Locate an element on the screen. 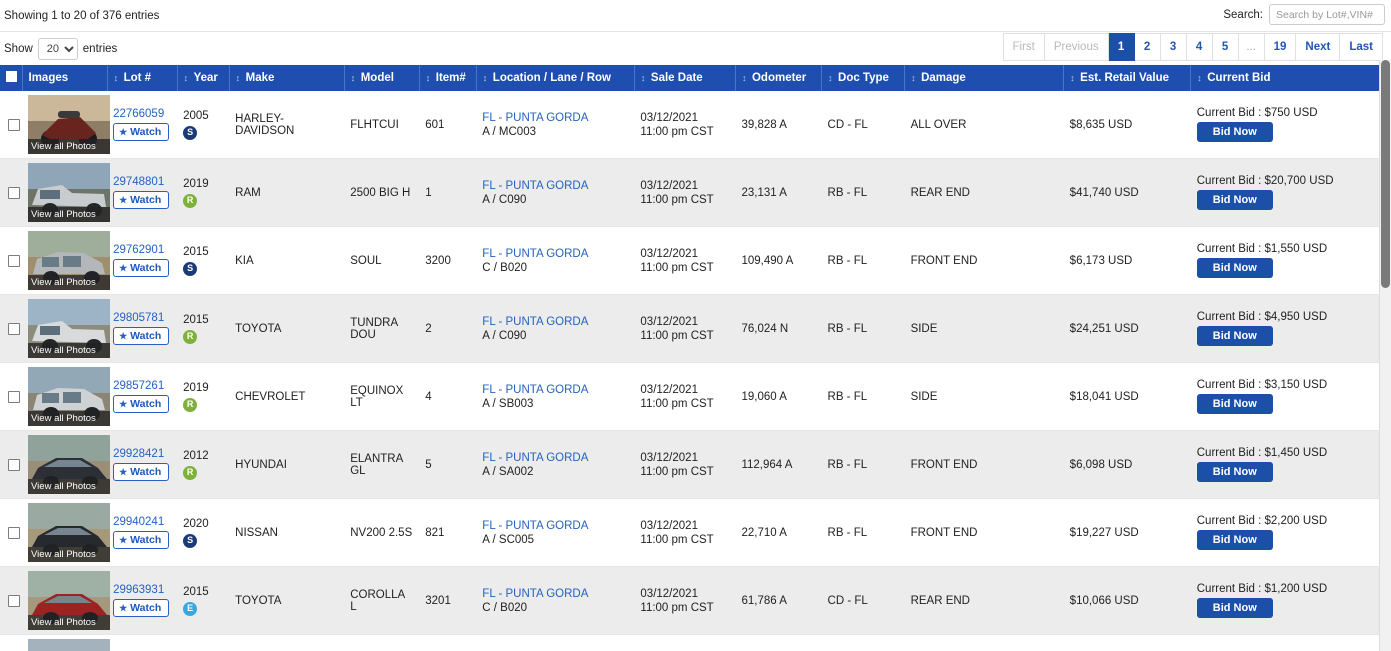 This screenshot has width=1391, height=651. pagination-page-4: 4 is located at coordinates (1199, 47).